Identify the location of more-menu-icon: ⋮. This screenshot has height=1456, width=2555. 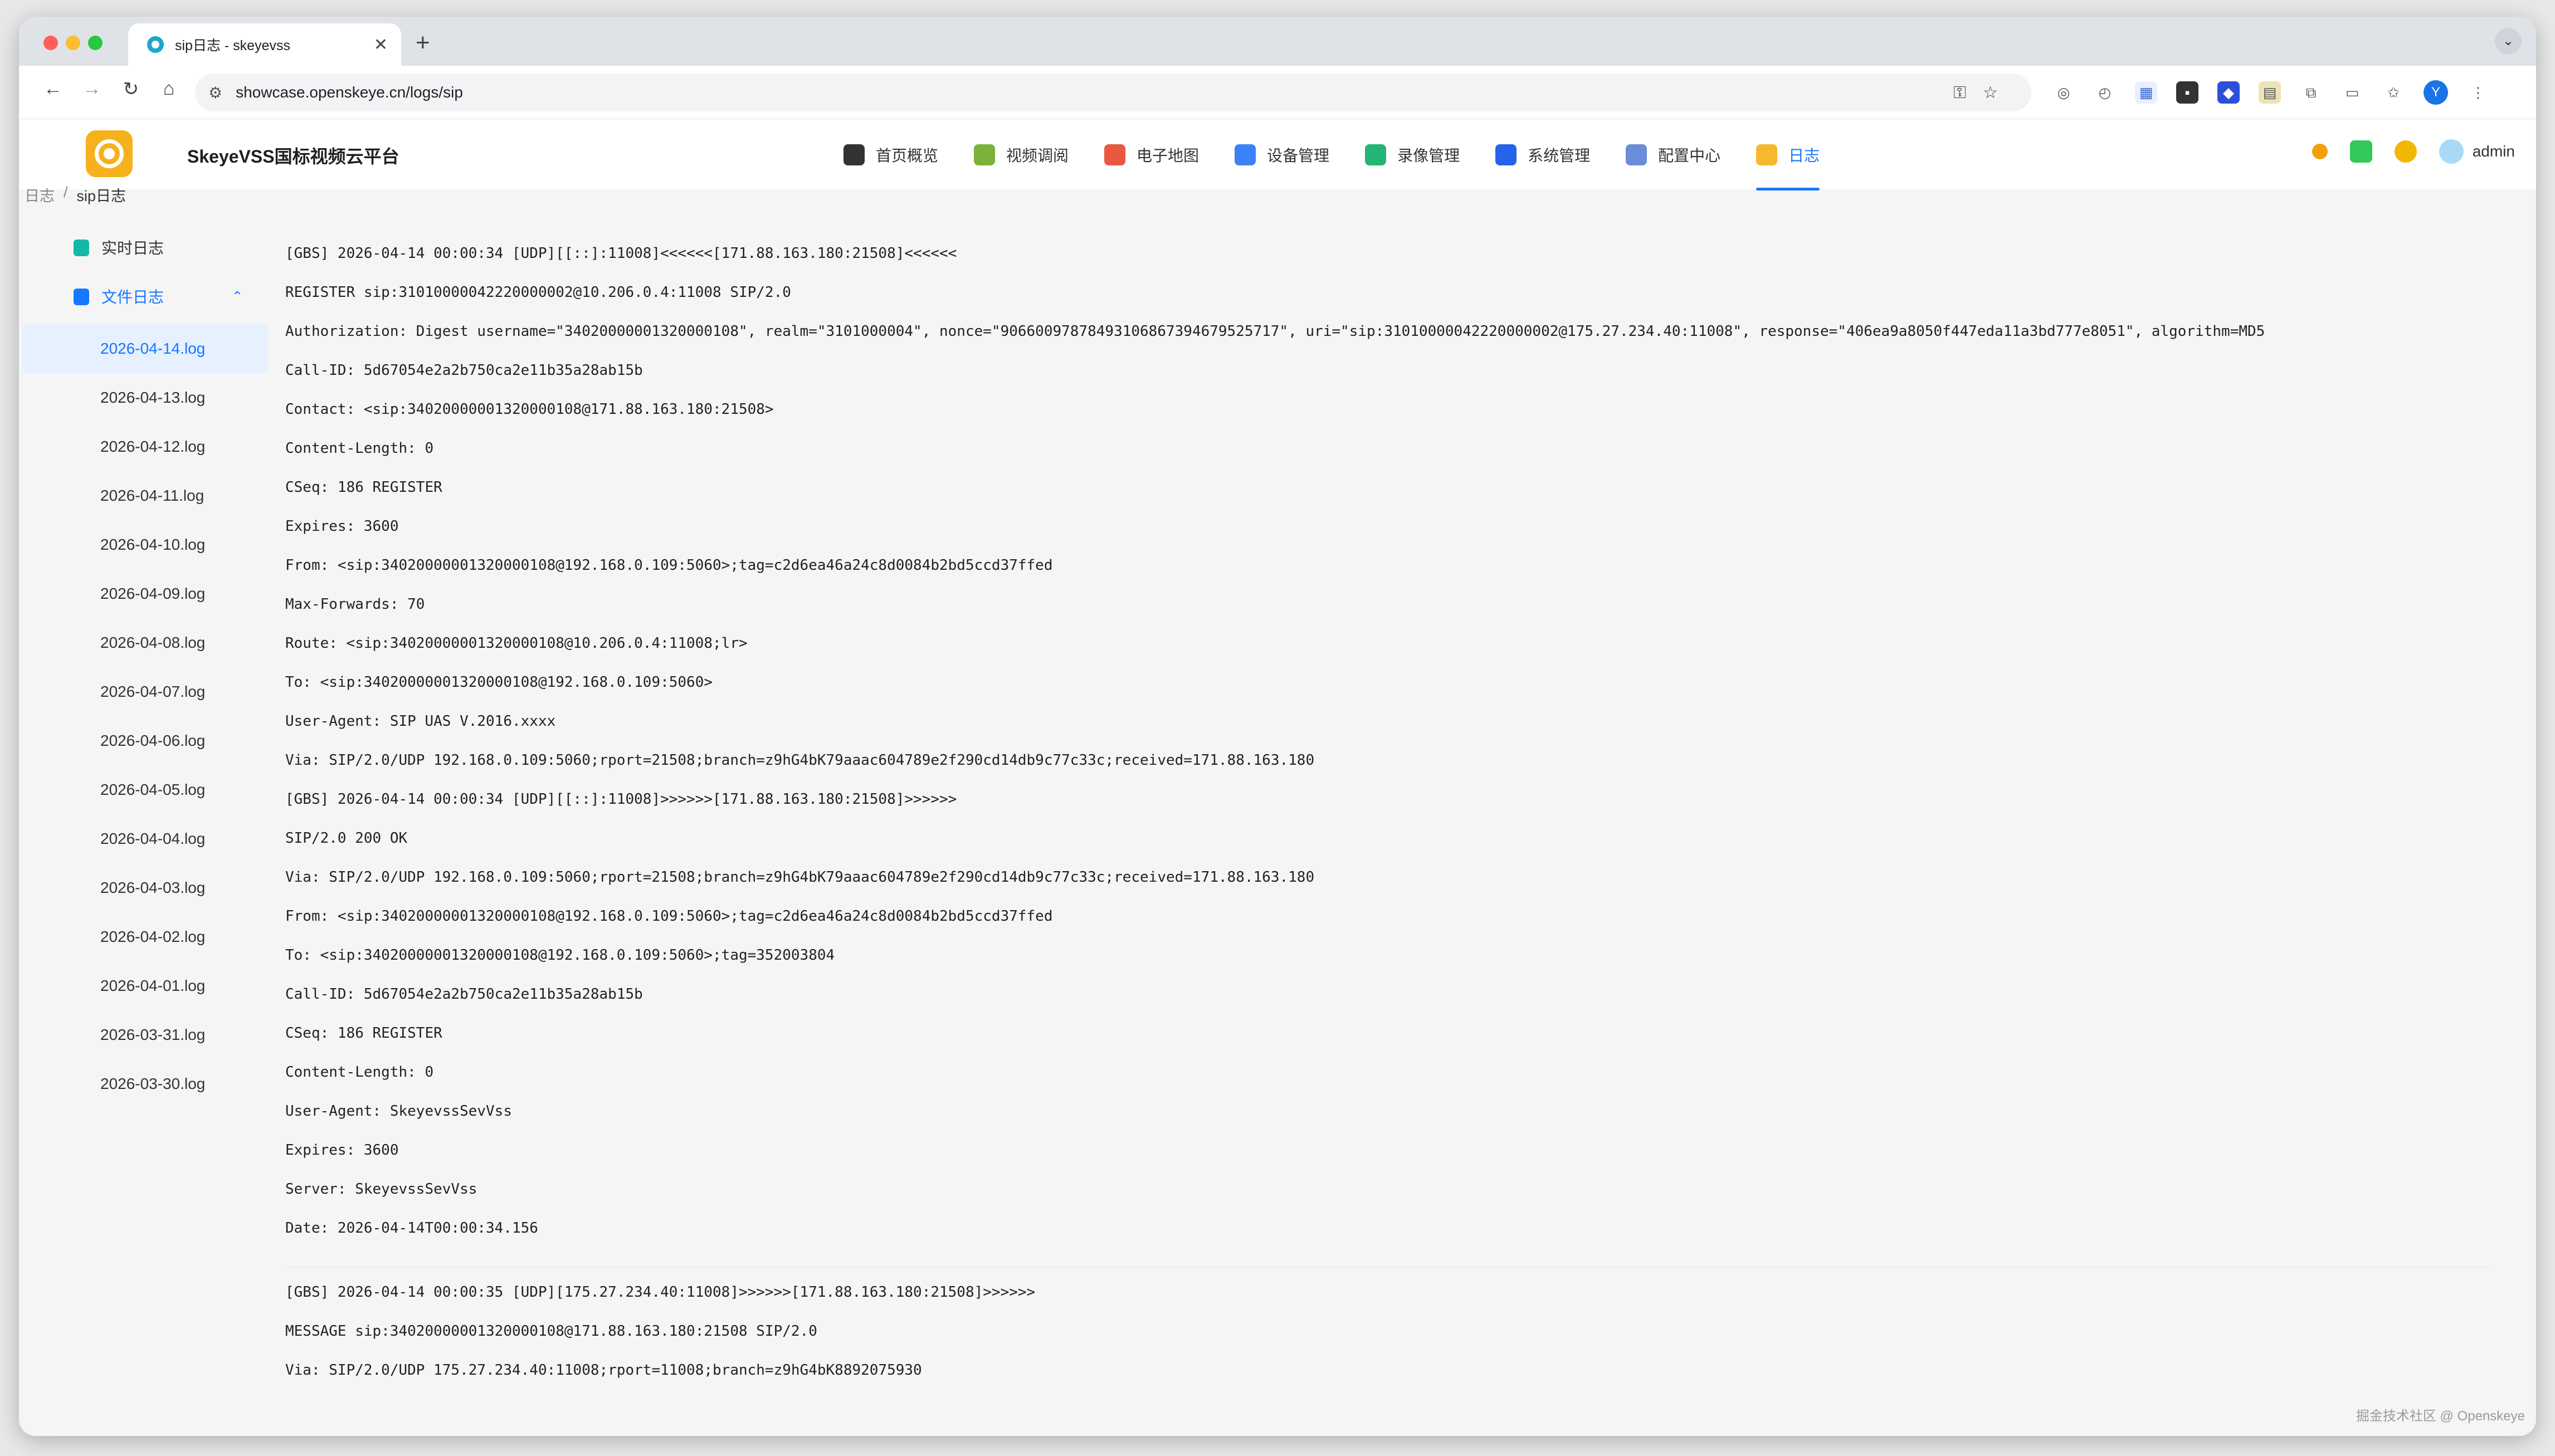
(2478, 92).